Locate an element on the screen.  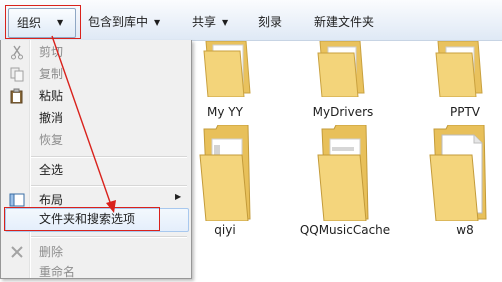
share-label: 共享 is located at coordinates (204, 22).